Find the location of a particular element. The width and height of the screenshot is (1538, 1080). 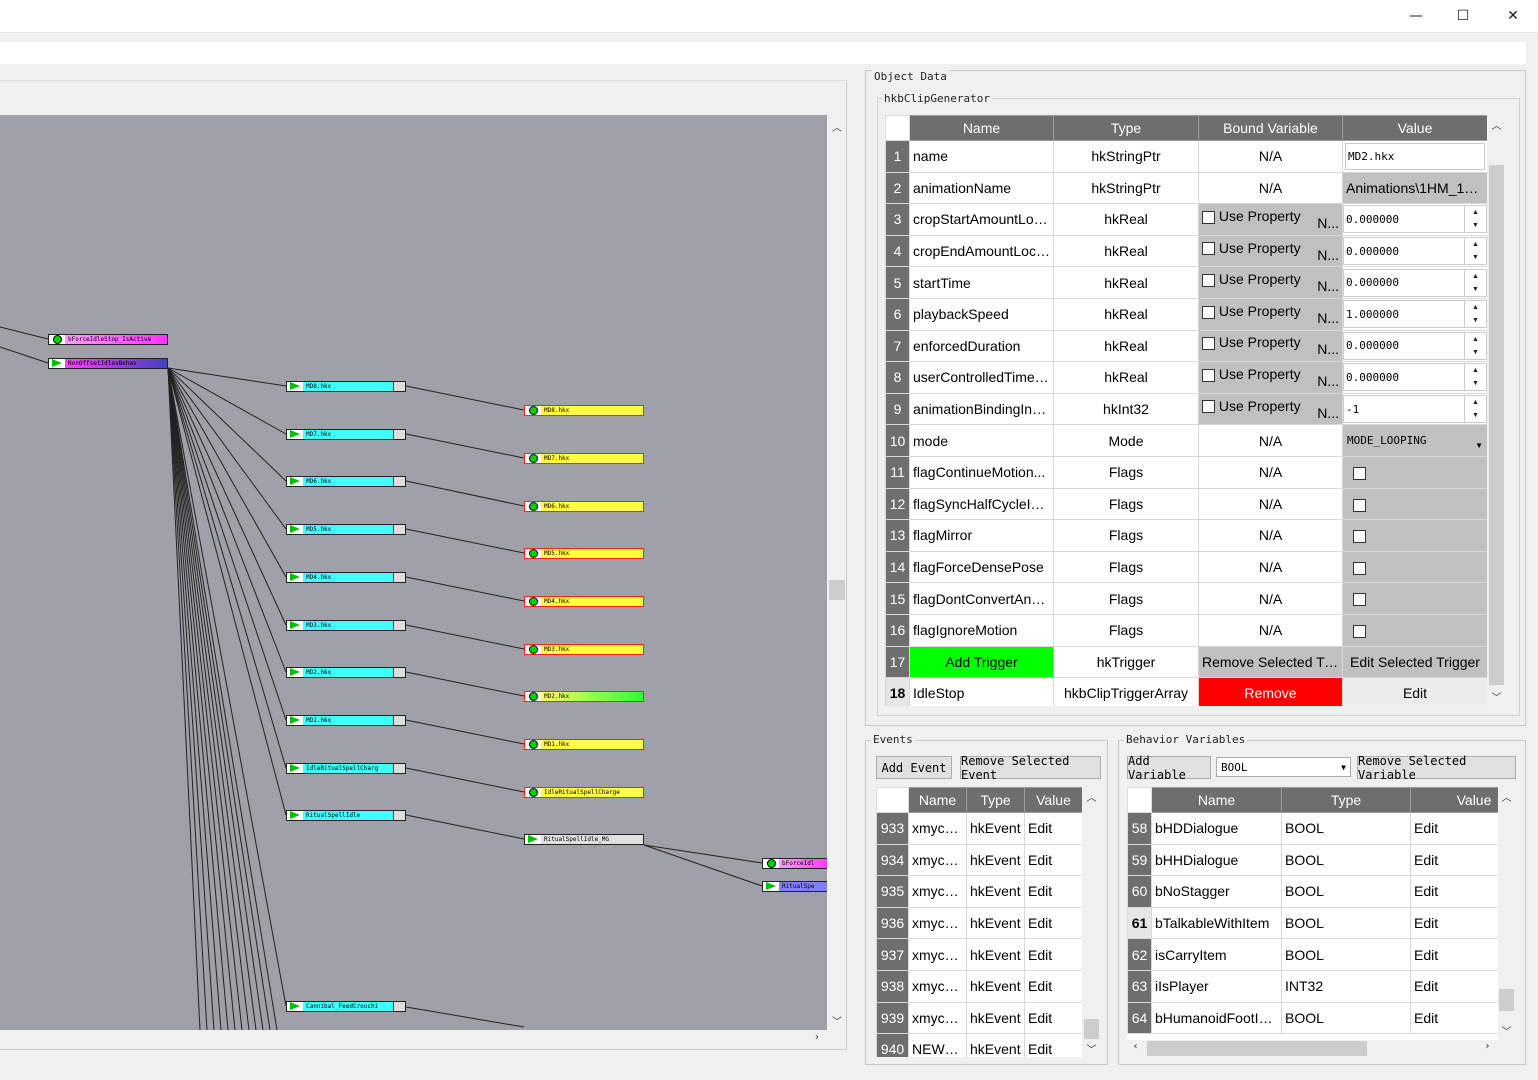

row-number: 4 is located at coordinates (897, 251).